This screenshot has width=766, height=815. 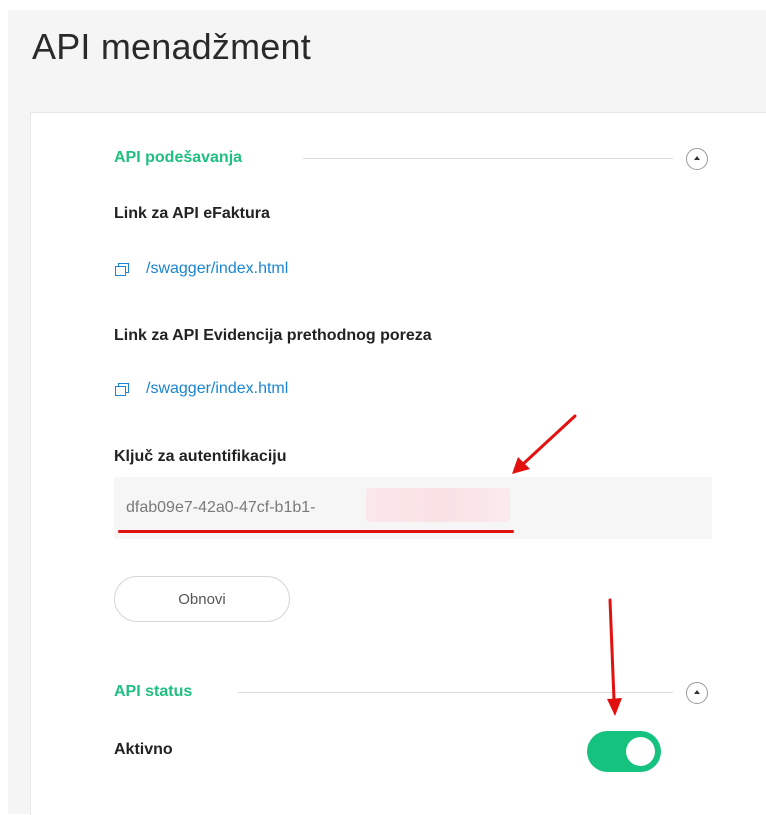 I want to click on api-status-divider, so click(x=455, y=692).